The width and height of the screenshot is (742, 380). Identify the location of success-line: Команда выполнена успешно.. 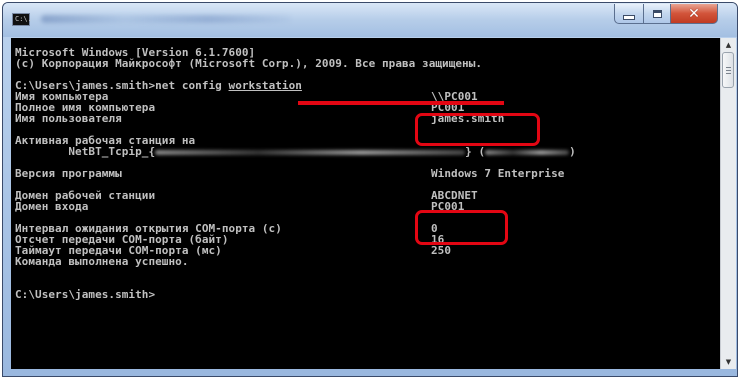
(102, 261).